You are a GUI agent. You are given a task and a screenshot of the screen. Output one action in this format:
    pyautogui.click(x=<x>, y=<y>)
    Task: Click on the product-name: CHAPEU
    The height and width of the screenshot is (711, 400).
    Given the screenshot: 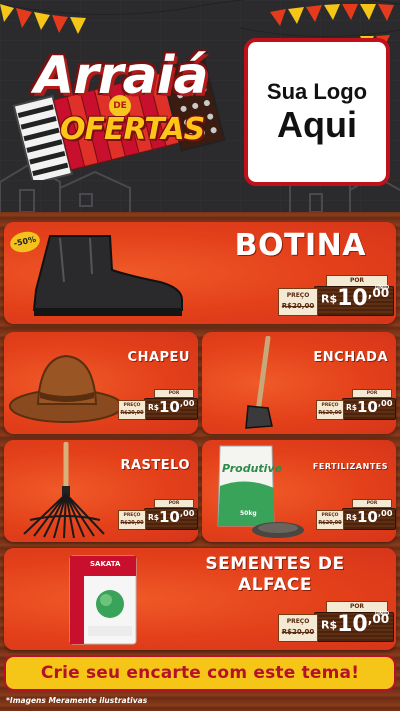 What is the action you would take?
    pyautogui.click(x=158, y=357)
    